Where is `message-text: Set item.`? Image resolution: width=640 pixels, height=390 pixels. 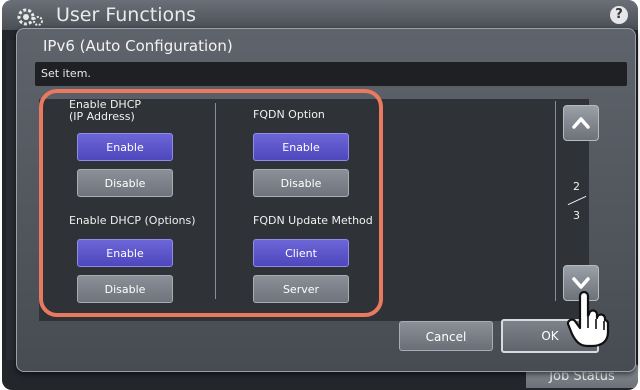 message-text: Set item. is located at coordinates (66, 73).